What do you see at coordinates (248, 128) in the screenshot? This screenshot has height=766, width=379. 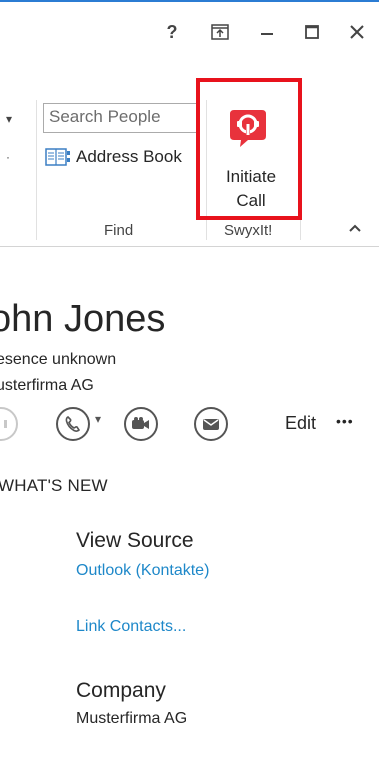 I see `swyxit-phone-icon` at bounding box center [248, 128].